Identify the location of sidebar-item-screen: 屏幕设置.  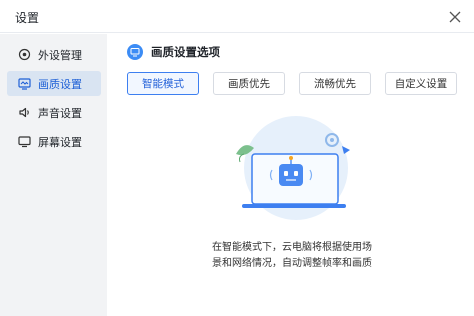
(54, 141).